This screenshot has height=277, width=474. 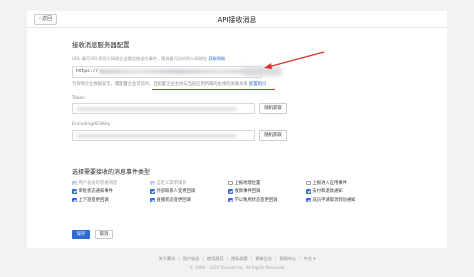 What do you see at coordinates (247, 192) in the screenshot?
I see `event-label: 收款事件回调` at bounding box center [247, 192].